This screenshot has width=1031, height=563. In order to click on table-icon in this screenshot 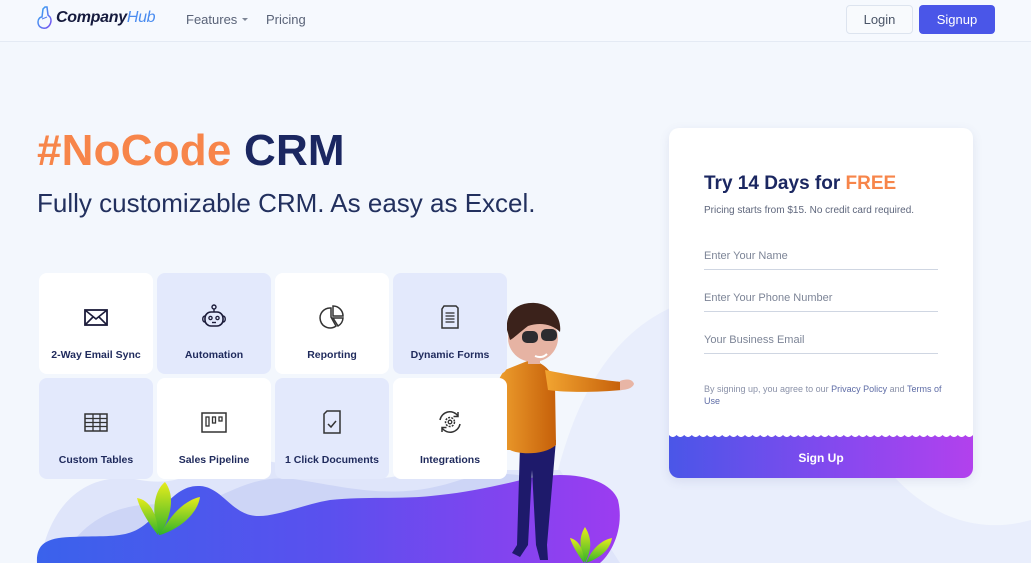, I will do `click(96, 422)`.